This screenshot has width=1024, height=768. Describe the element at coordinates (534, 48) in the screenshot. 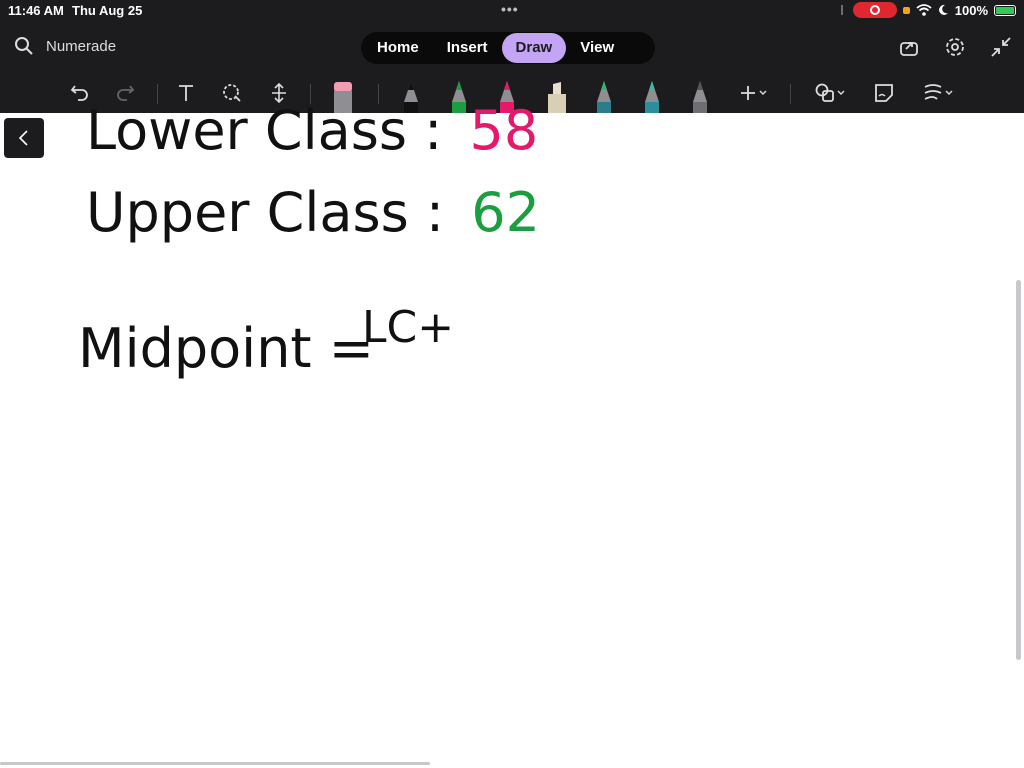

I see `tab-draw: Draw` at that location.